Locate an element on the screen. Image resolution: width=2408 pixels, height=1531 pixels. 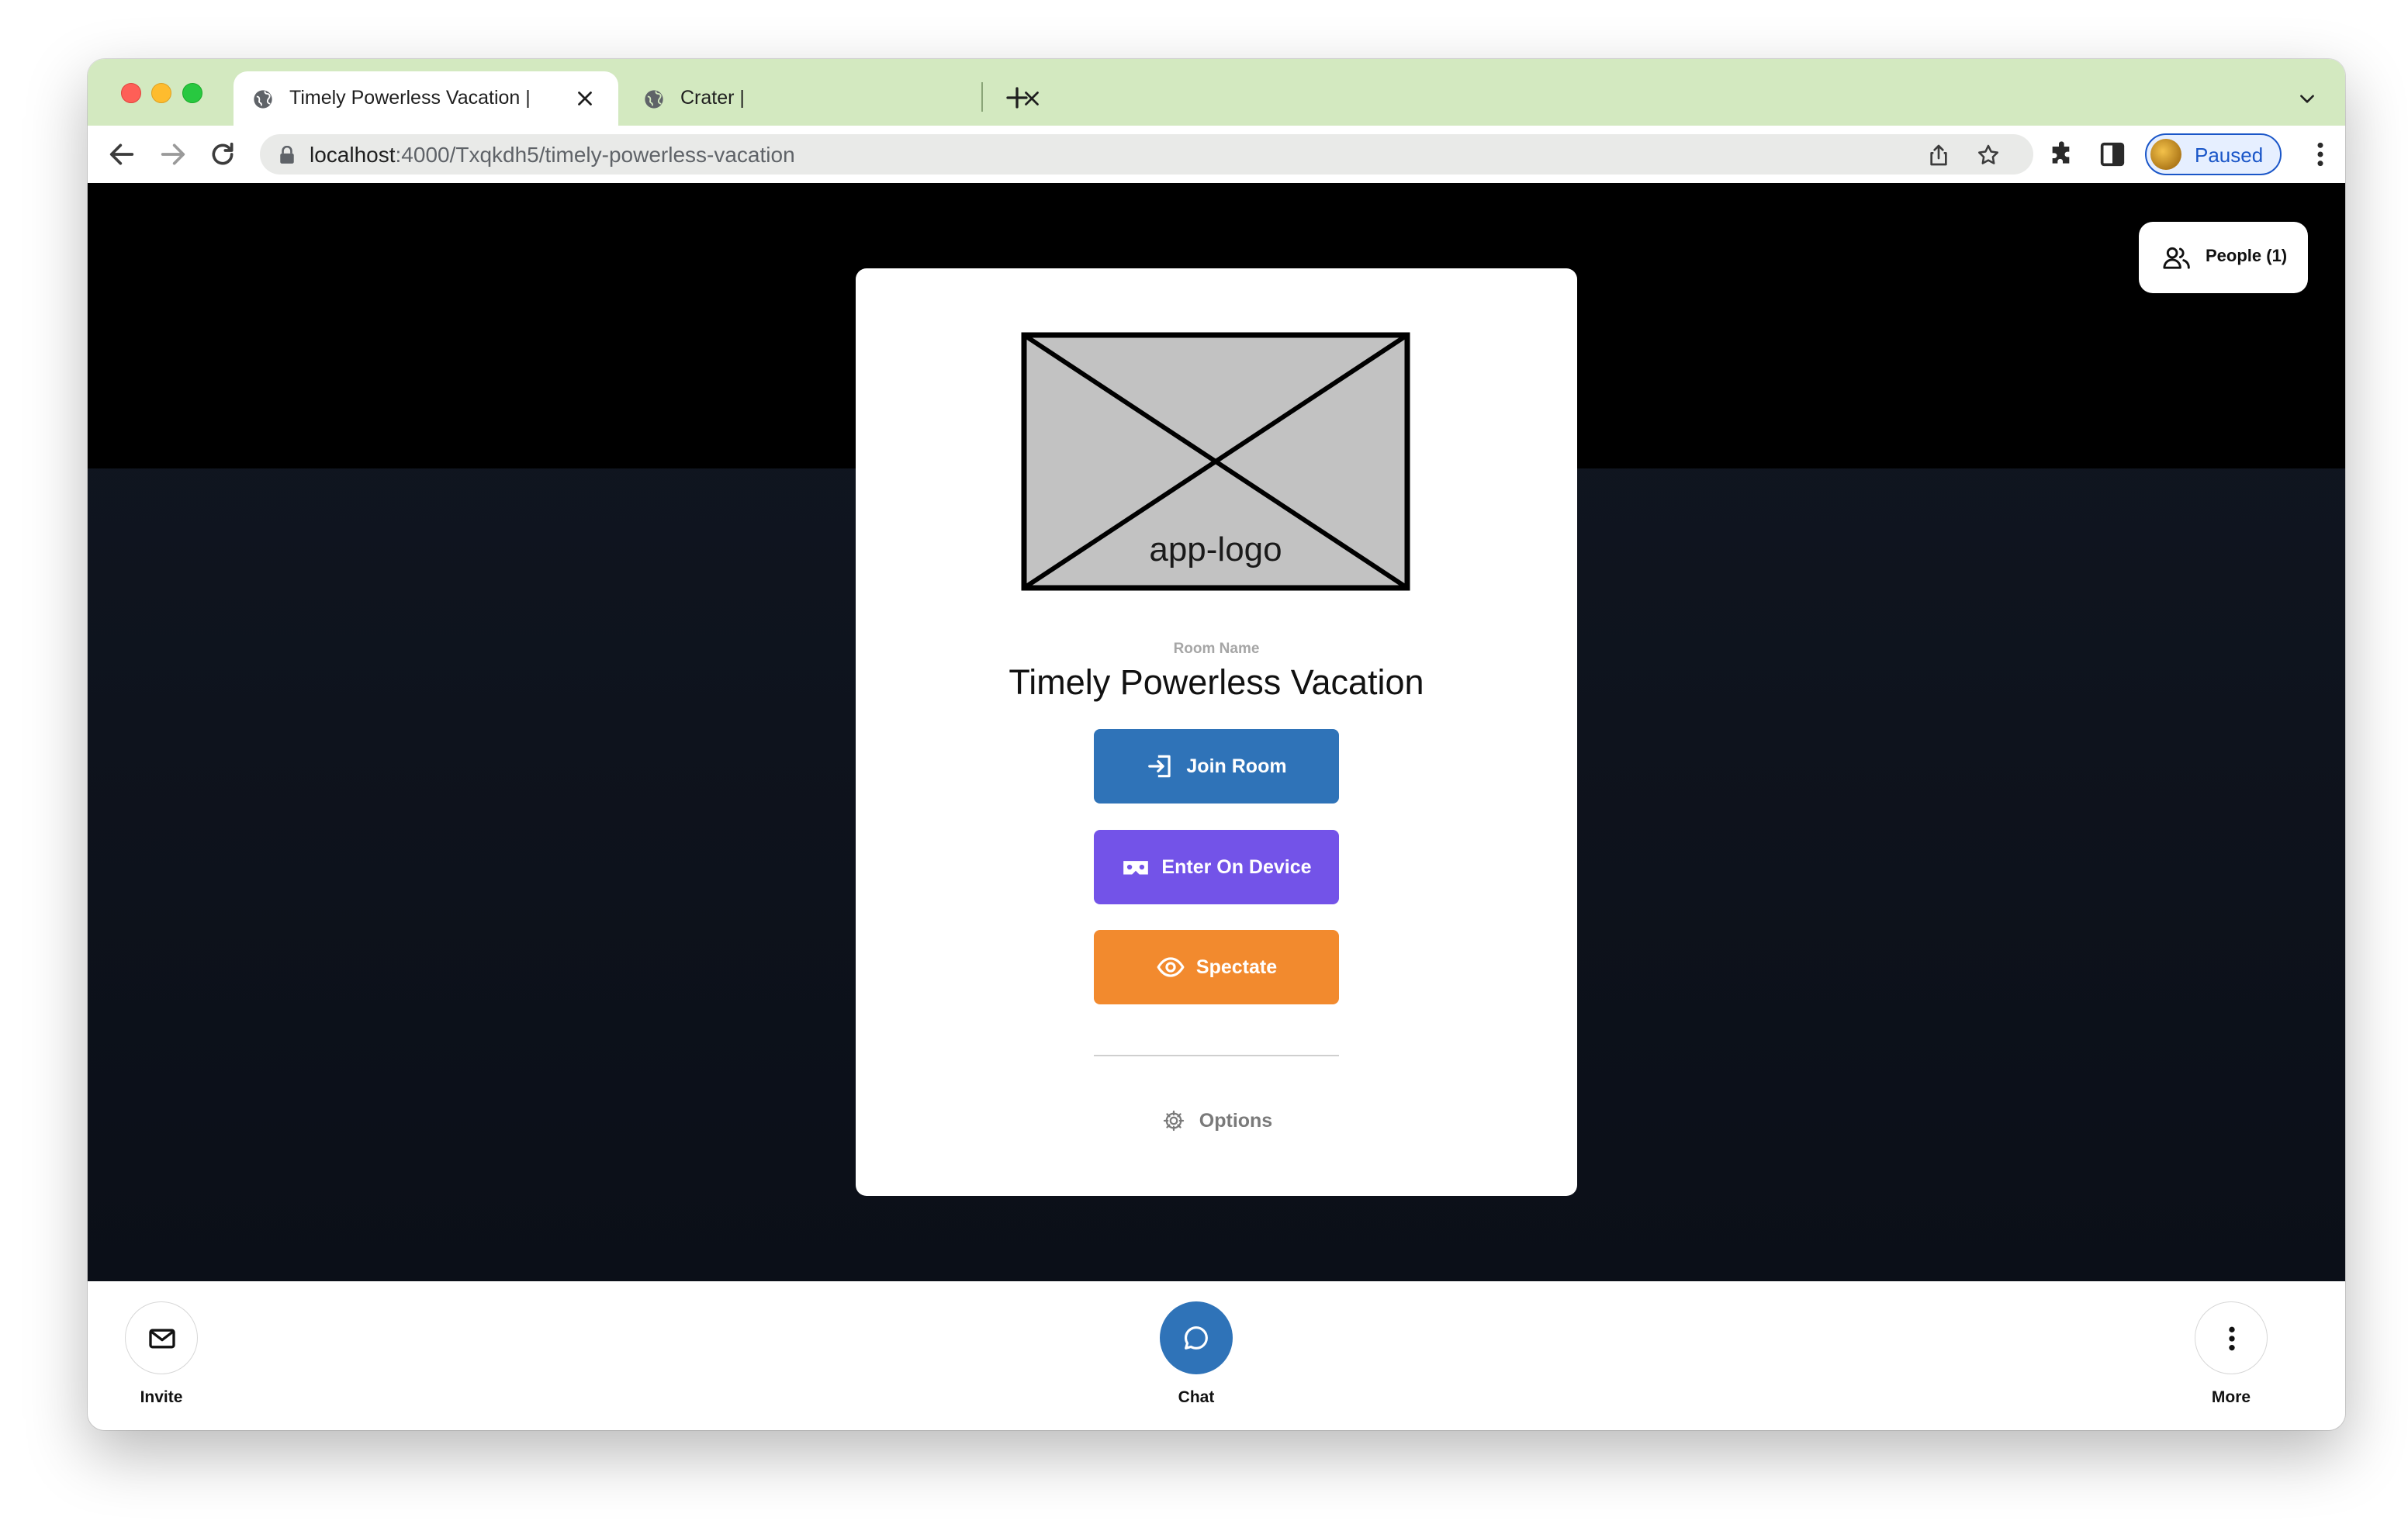
chevron-down-icon is located at coordinates (2307, 98).